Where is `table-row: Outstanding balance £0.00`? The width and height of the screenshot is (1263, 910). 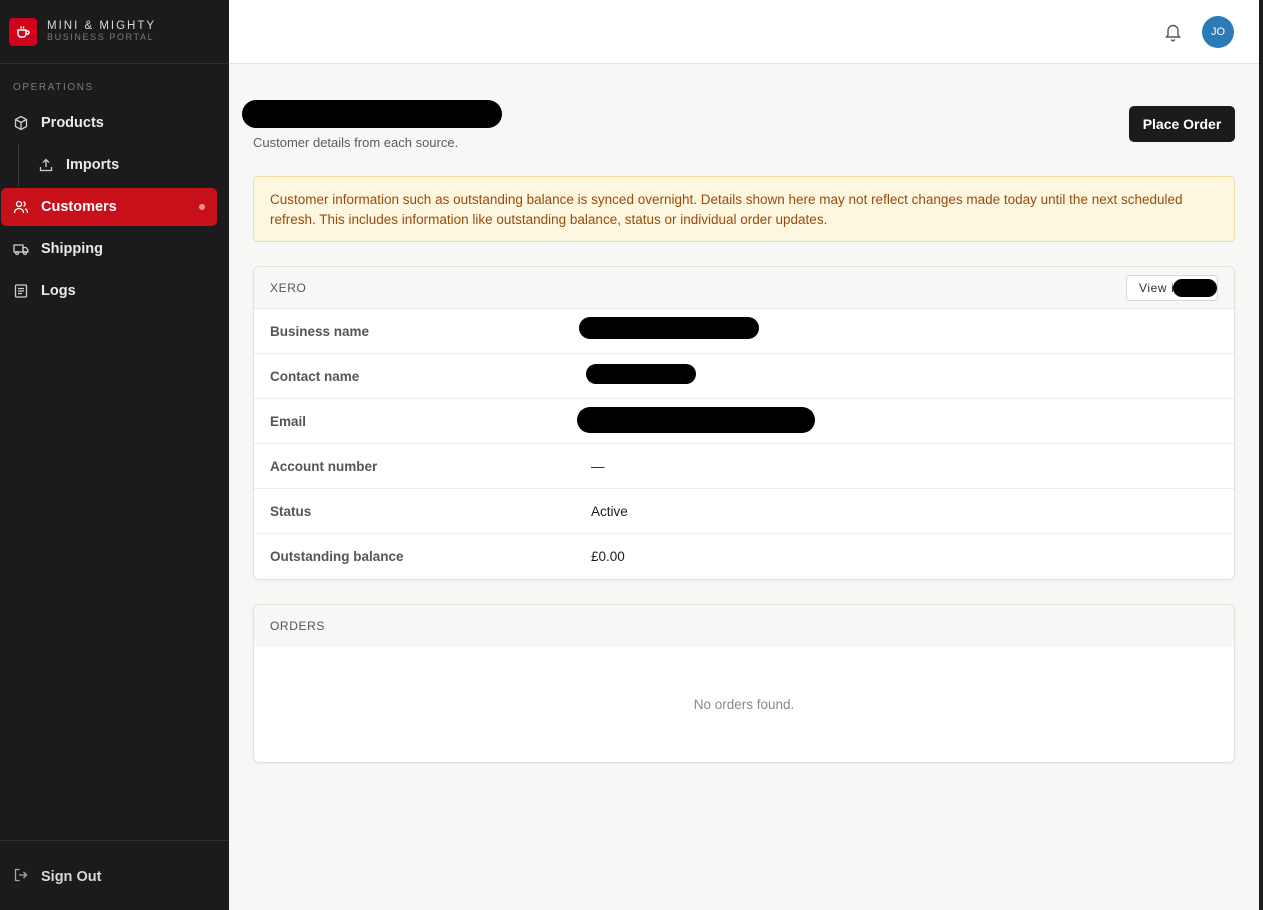
table-row: Outstanding balance £0.00 is located at coordinates (744, 556).